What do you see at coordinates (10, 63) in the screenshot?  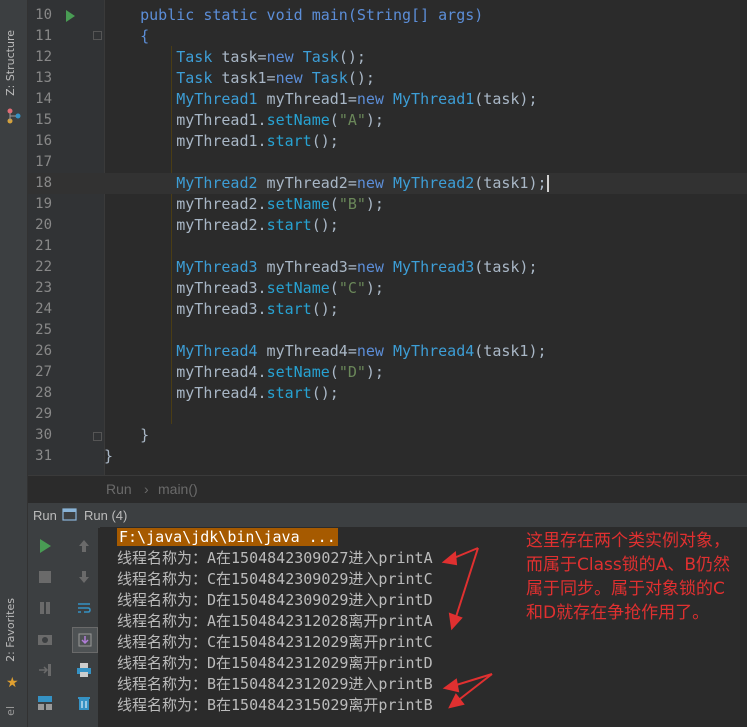 I see `structure-tab: Z: Structure` at bounding box center [10, 63].